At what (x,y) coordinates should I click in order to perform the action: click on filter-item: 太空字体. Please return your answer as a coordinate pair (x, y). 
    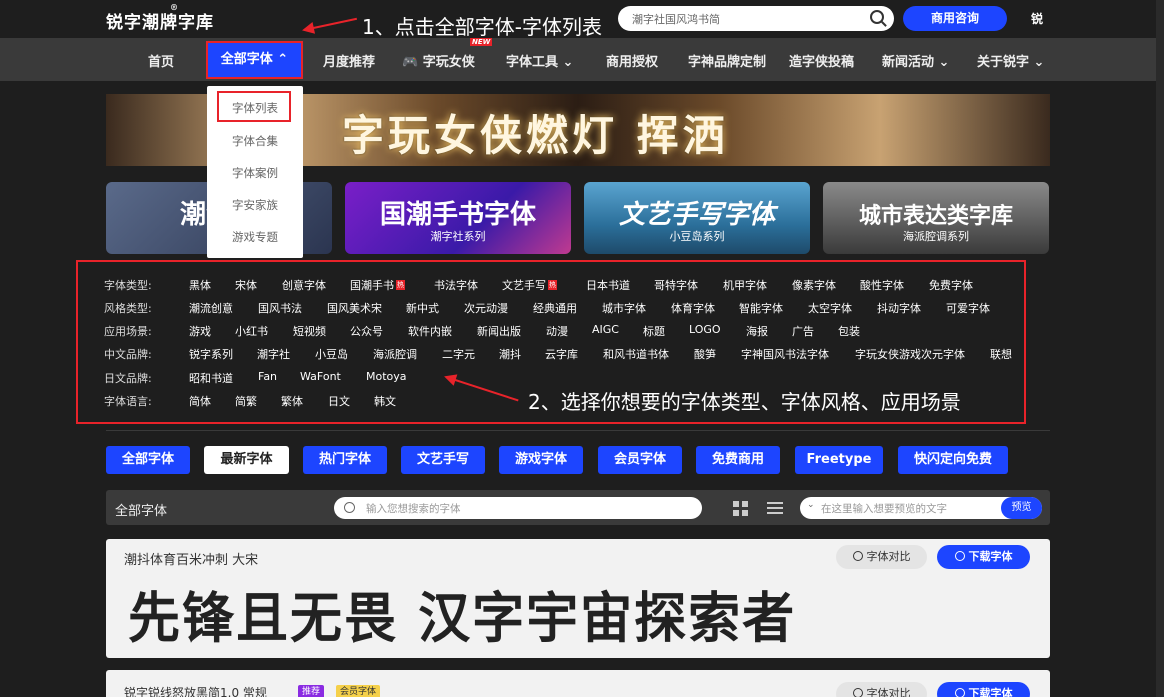
    Looking at the image, I should click on (830, 308).